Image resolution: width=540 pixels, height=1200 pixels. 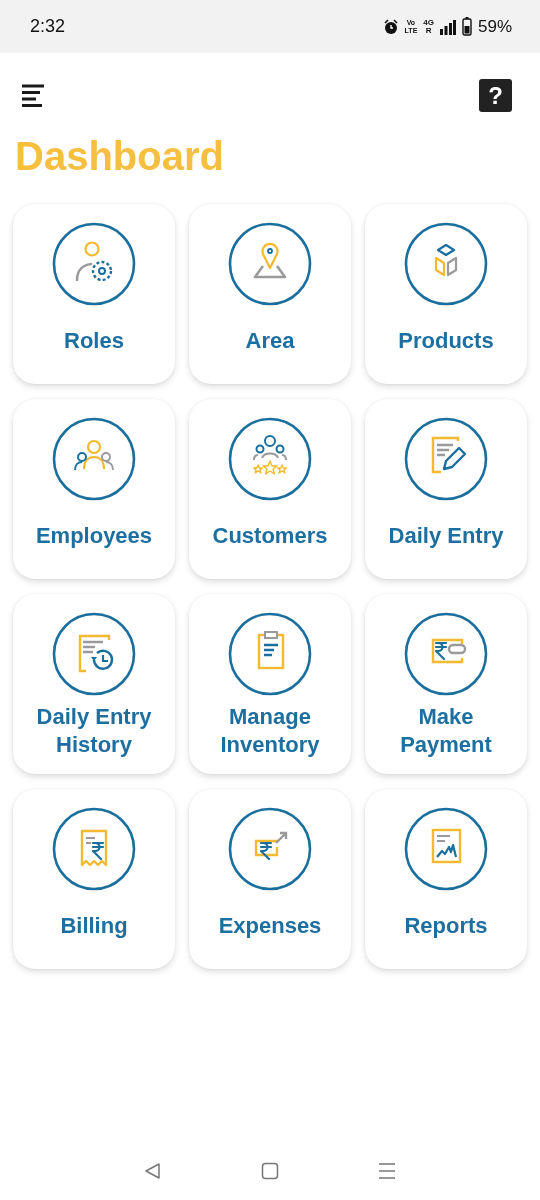 What do you see at coordinates (94, 459) in the screenshot?
I see `employees-icon` at bounding box center [94, 459].